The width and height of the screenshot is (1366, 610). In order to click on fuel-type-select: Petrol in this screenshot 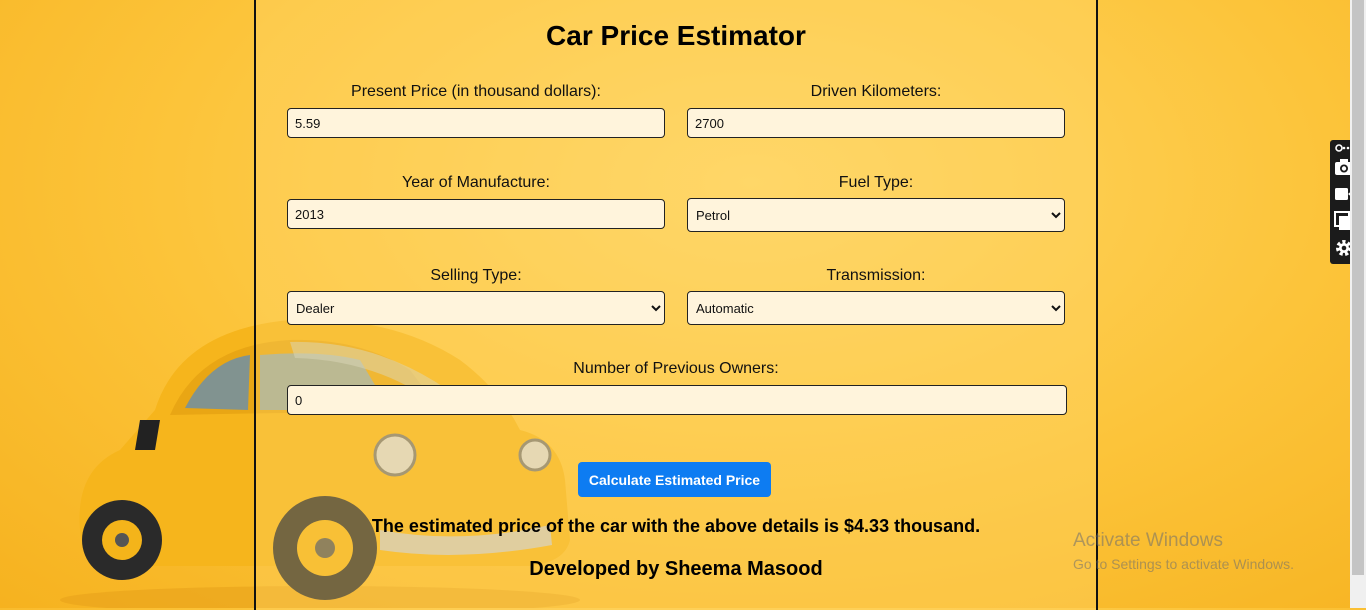, I will do `click(876, 215)`.